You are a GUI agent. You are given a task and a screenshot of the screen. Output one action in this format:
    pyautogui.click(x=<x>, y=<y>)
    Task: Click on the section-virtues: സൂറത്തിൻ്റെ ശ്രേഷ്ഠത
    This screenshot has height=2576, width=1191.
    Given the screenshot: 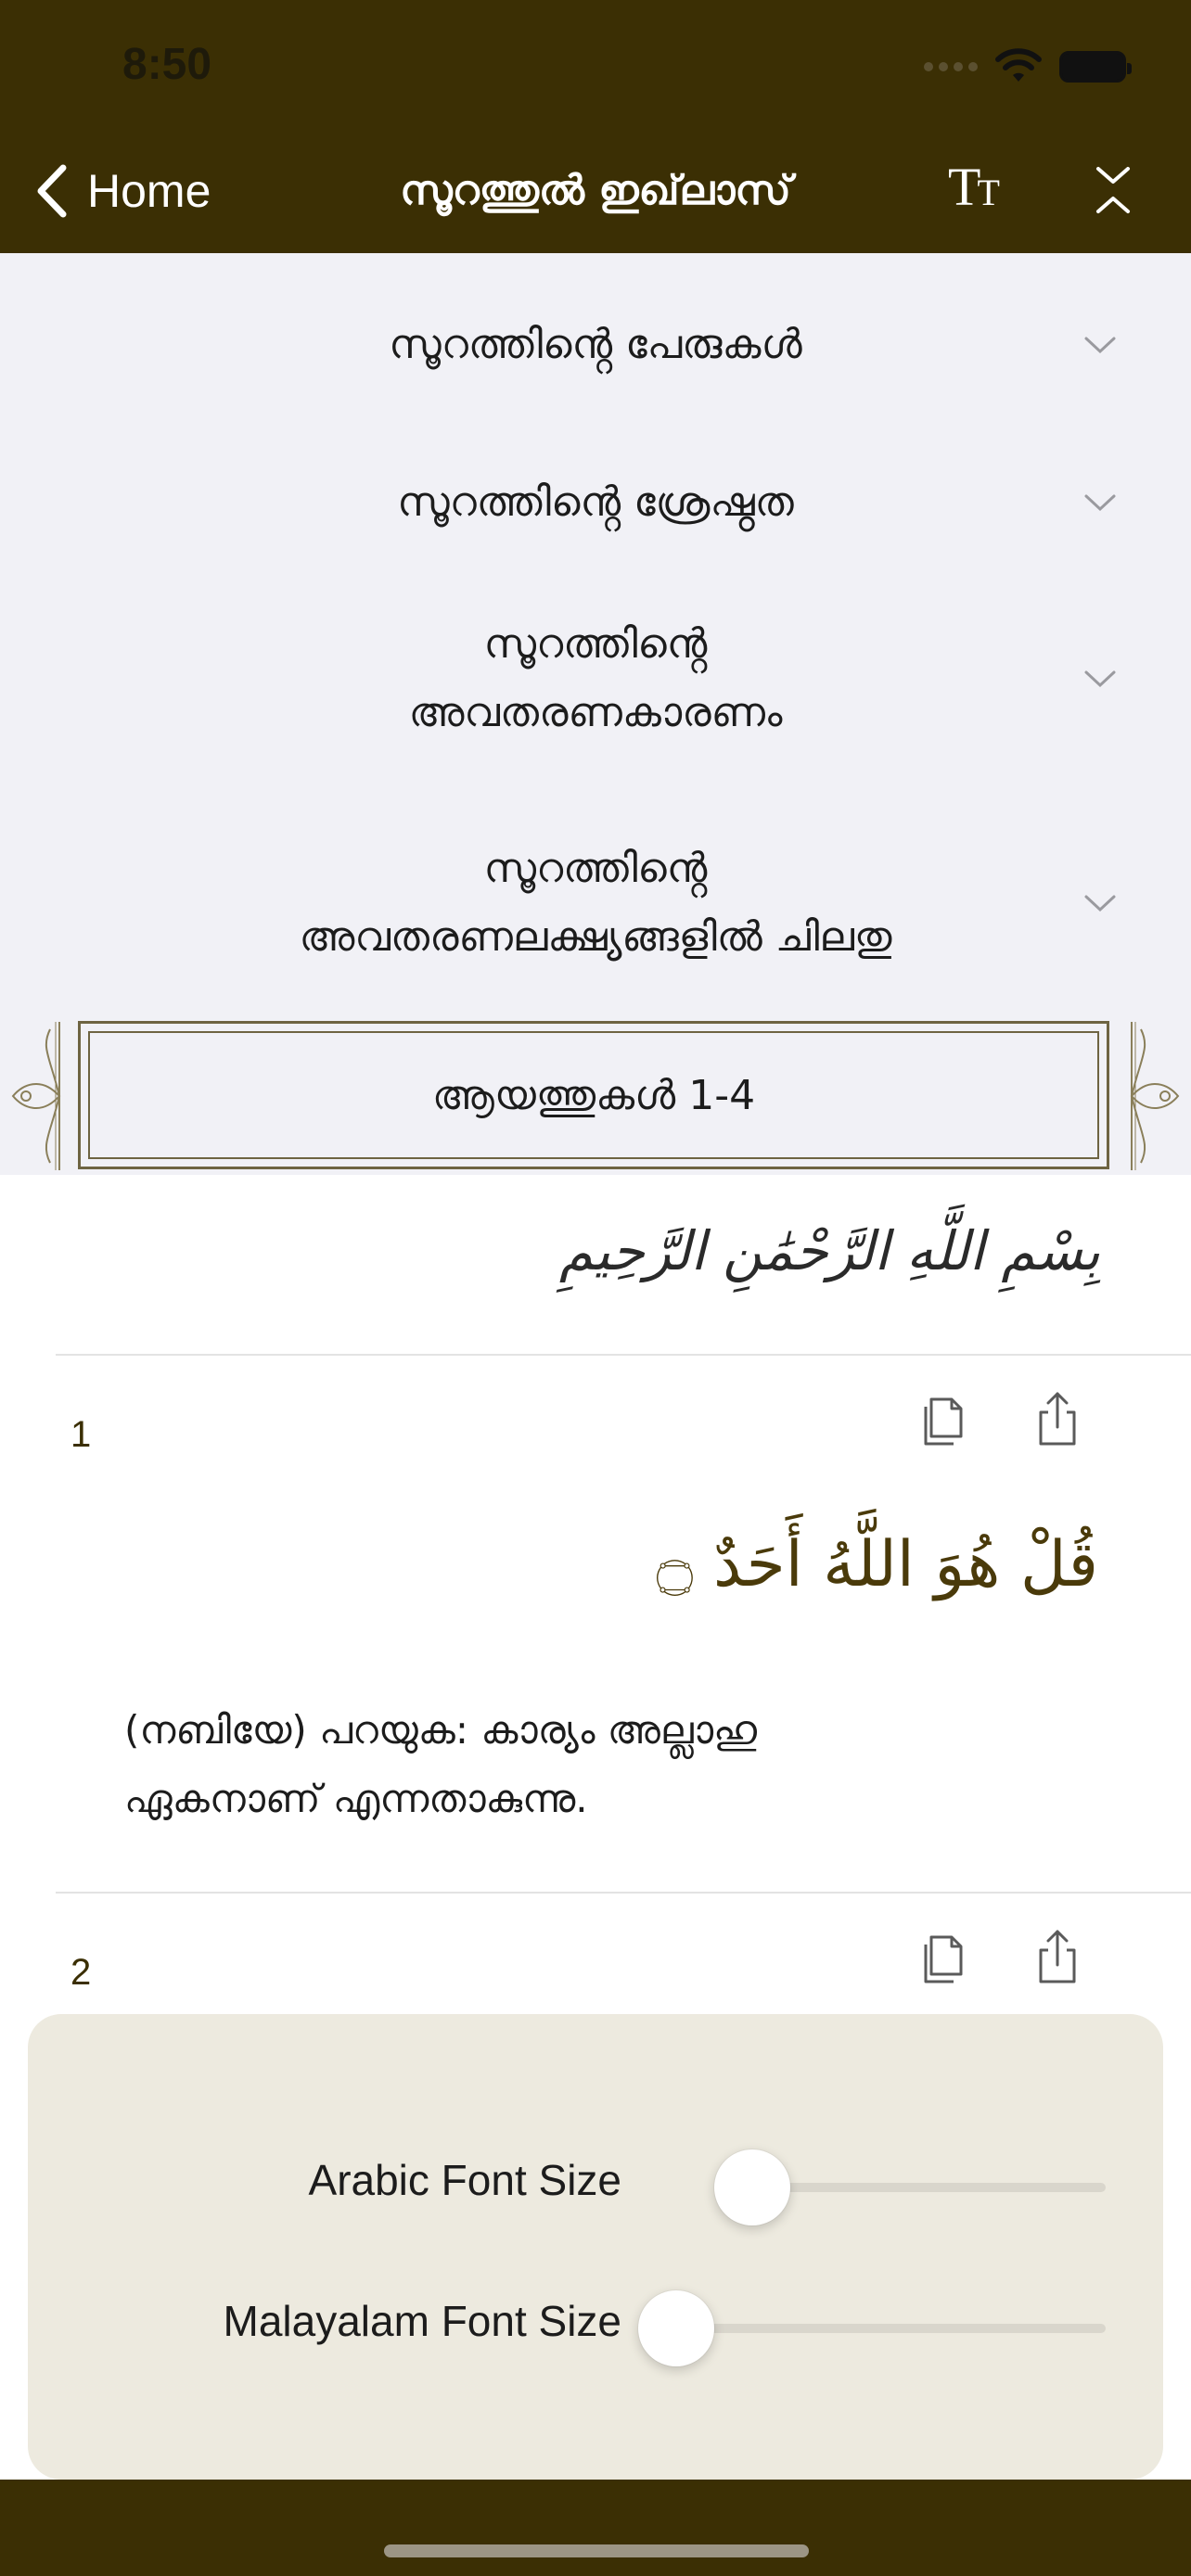 What is the action you would take?
    pyautogui.click(x=595, y=503)
    